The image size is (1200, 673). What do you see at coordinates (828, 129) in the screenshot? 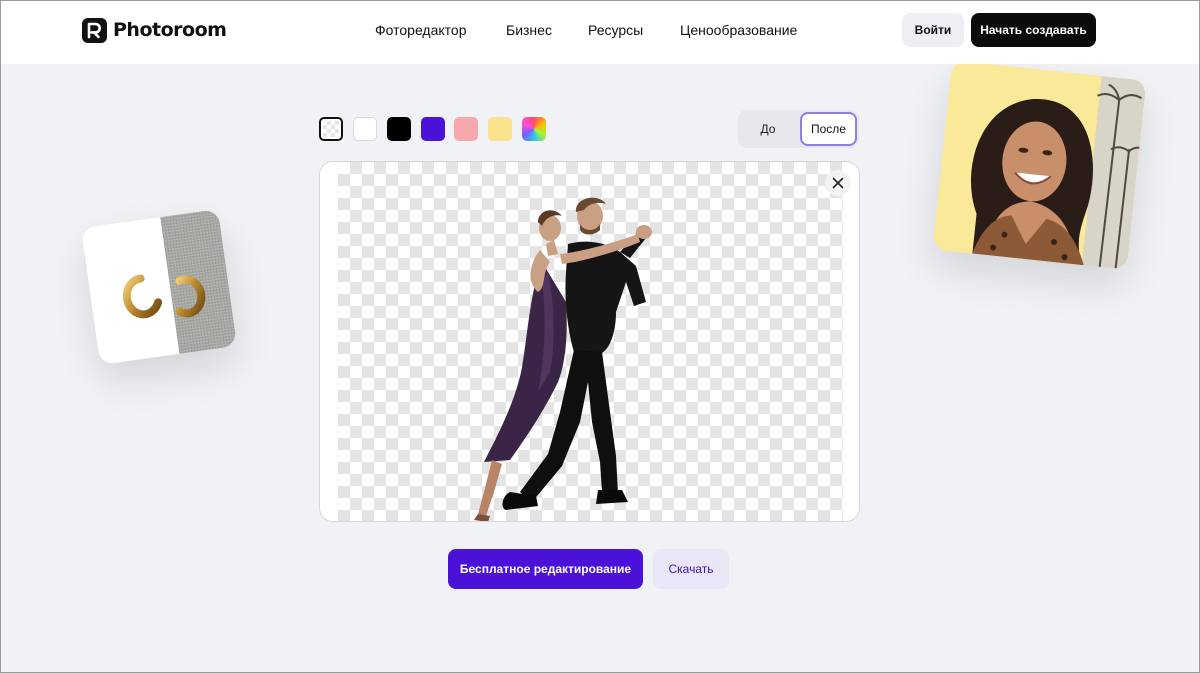
I see `toggle-after: После` at bounding box center [828, 129].